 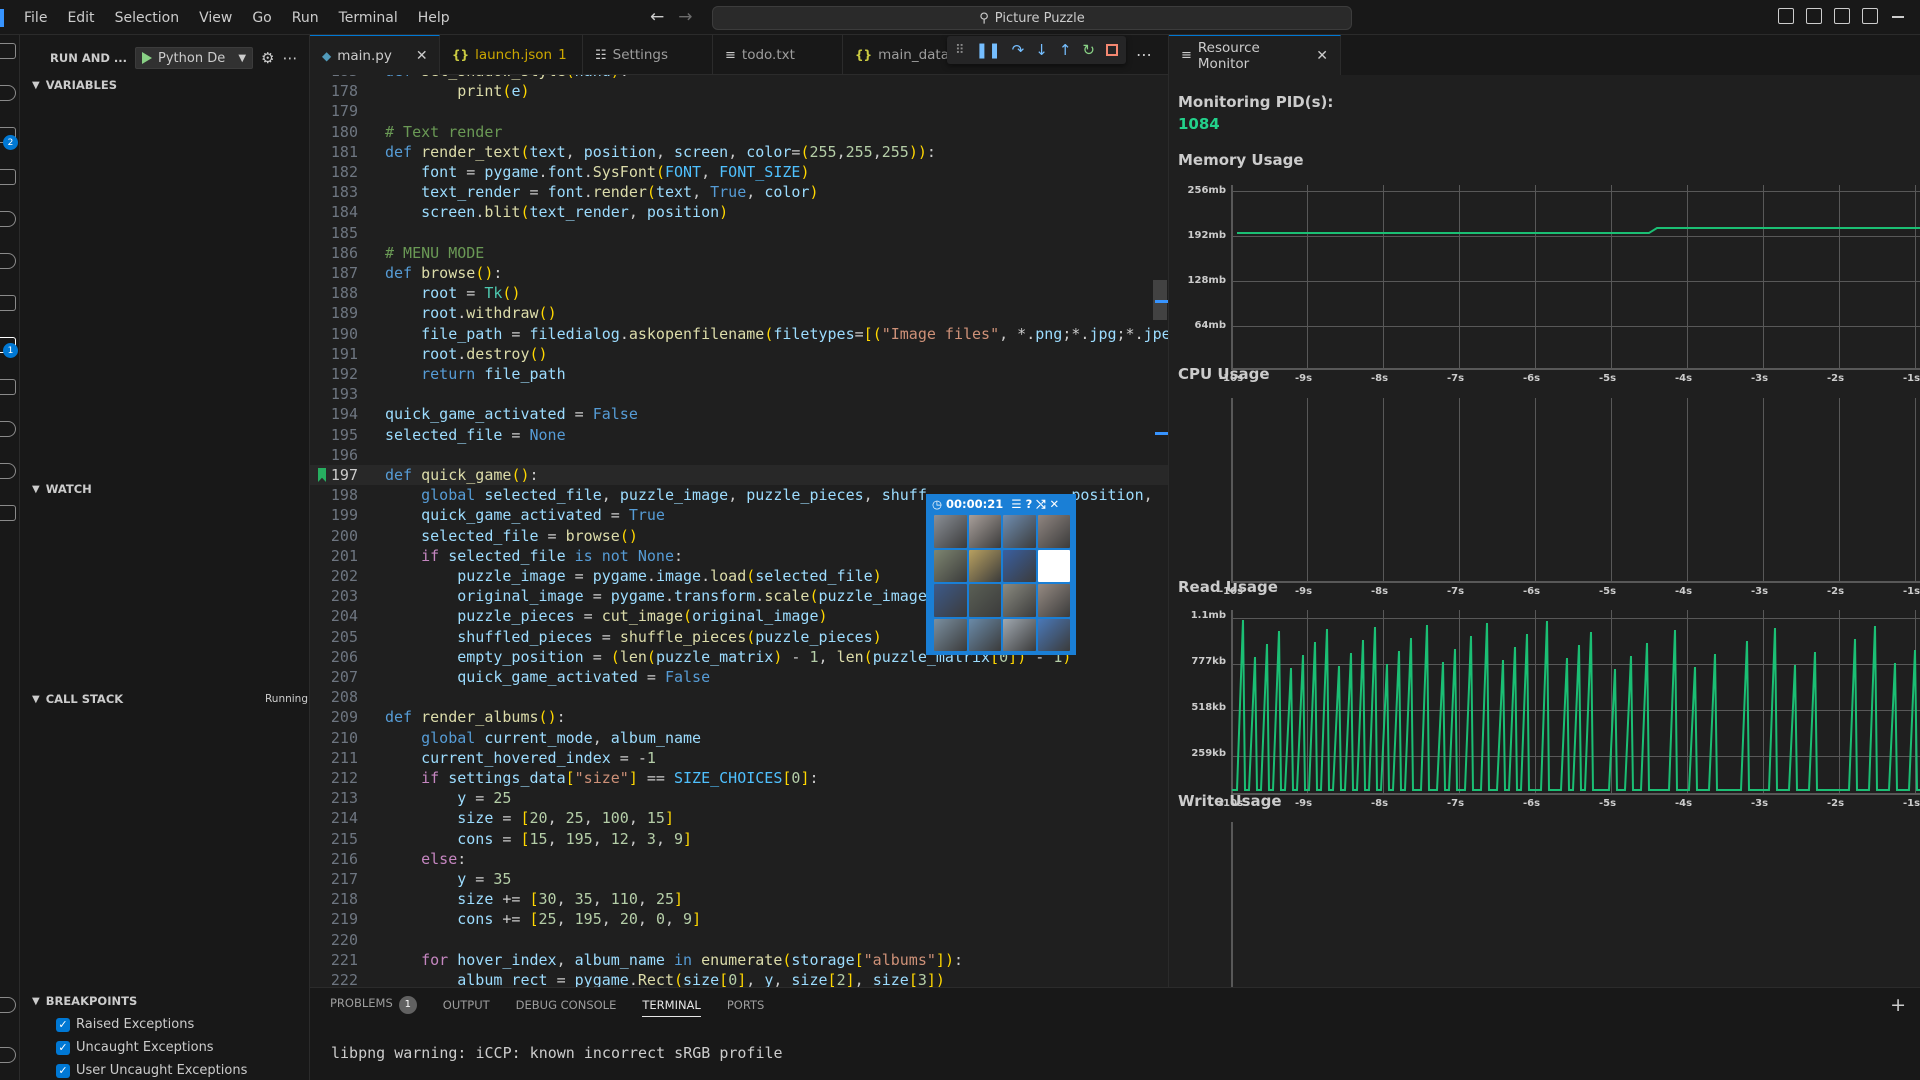 I want to click on code-line: 185, so click(x=739, y=233).